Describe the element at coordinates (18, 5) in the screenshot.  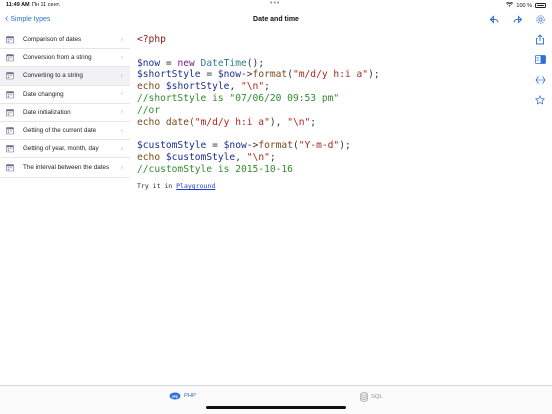
I see `status-time: 11:49 AM` at that location.